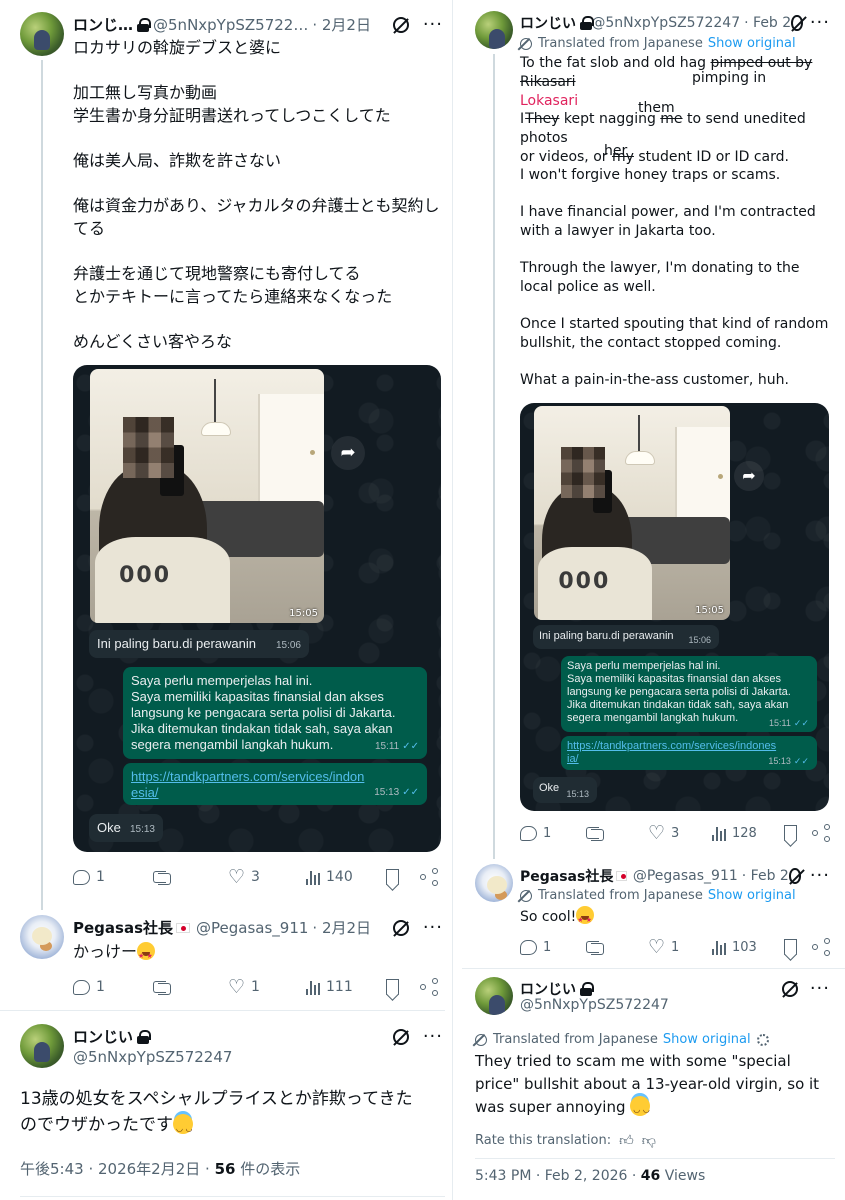 This screenshot has height=1200, width=845. What do you see at coordinates (237, 877) in the screenshot?
I see `heart-icon: ♡` at bounding box center [237, 877].